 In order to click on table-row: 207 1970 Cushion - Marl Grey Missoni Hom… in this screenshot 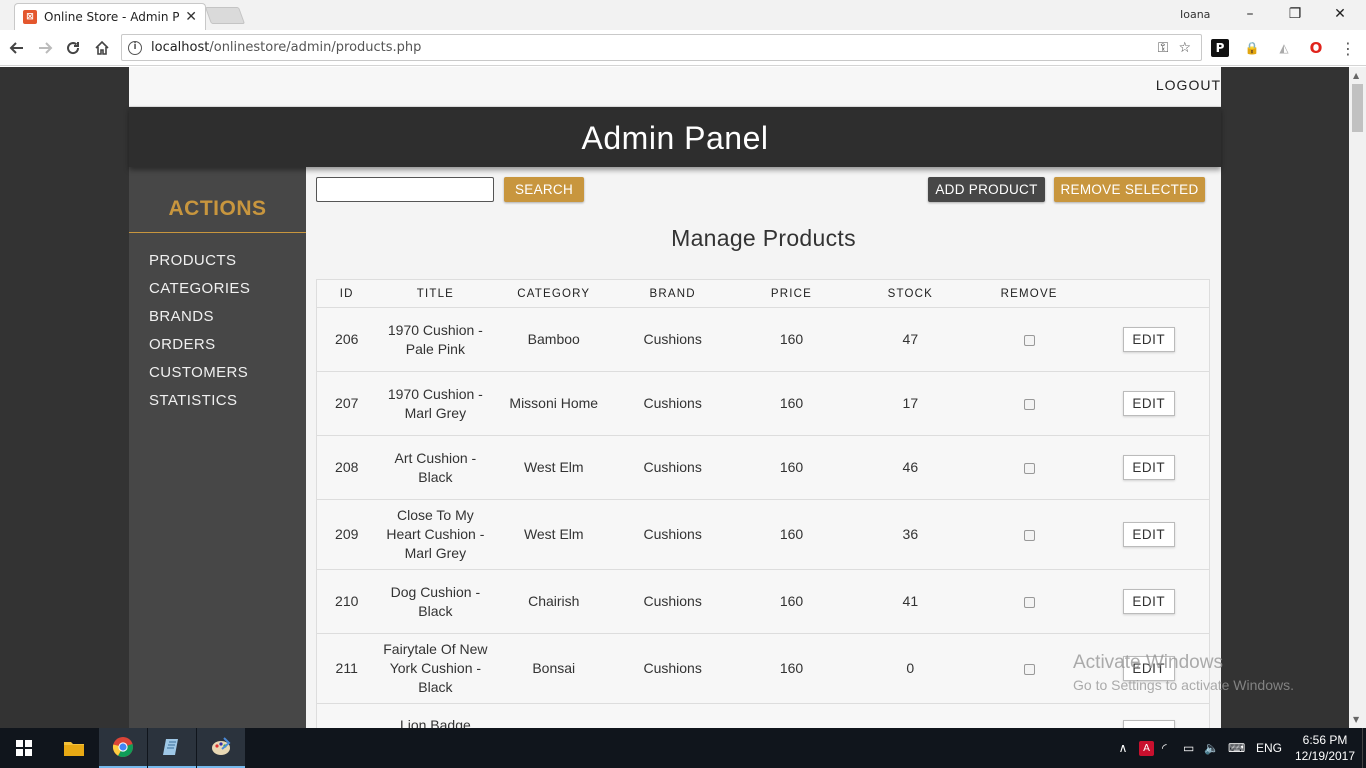, I will do `click(763, 403)`.